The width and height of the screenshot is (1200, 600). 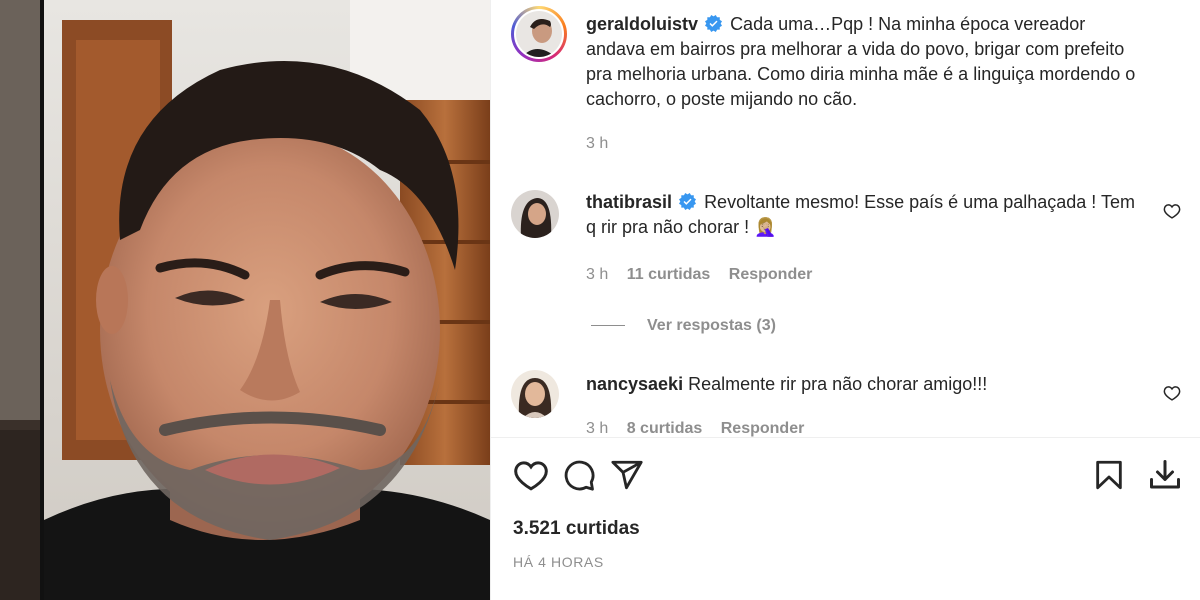 I want to click on heart-icon, so click(x=531, y=476).